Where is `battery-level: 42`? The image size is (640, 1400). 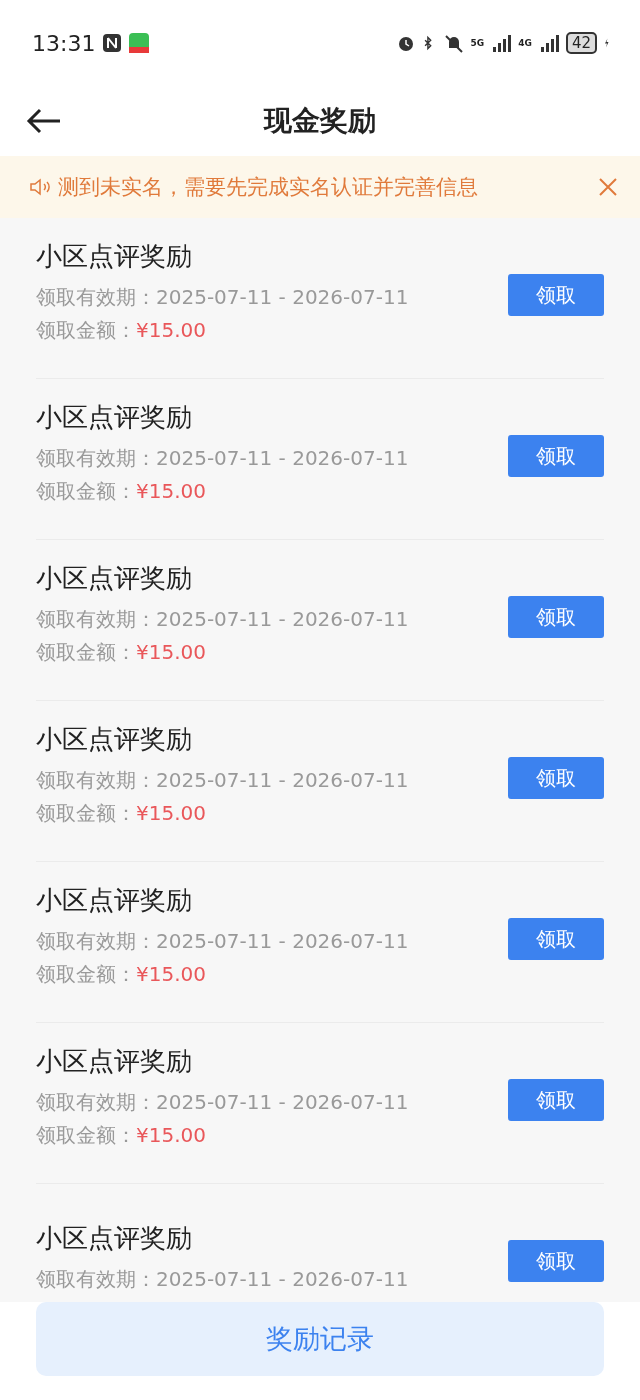 battery-level: 42 is located at coordinates (581, 43).